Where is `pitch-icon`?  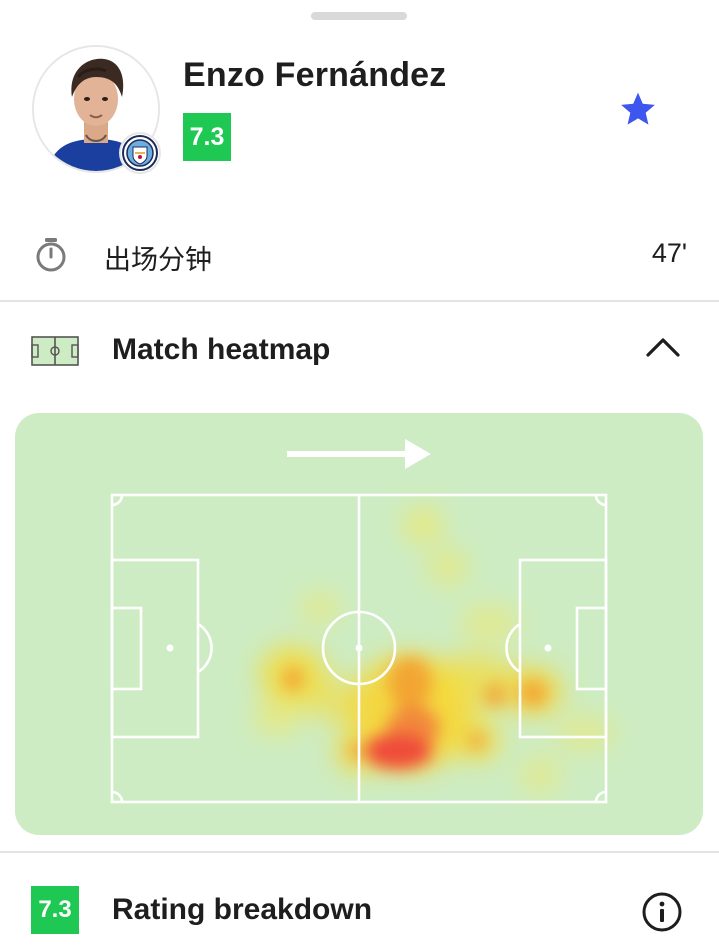 pitch-icon is located at coordinates (55, 351).